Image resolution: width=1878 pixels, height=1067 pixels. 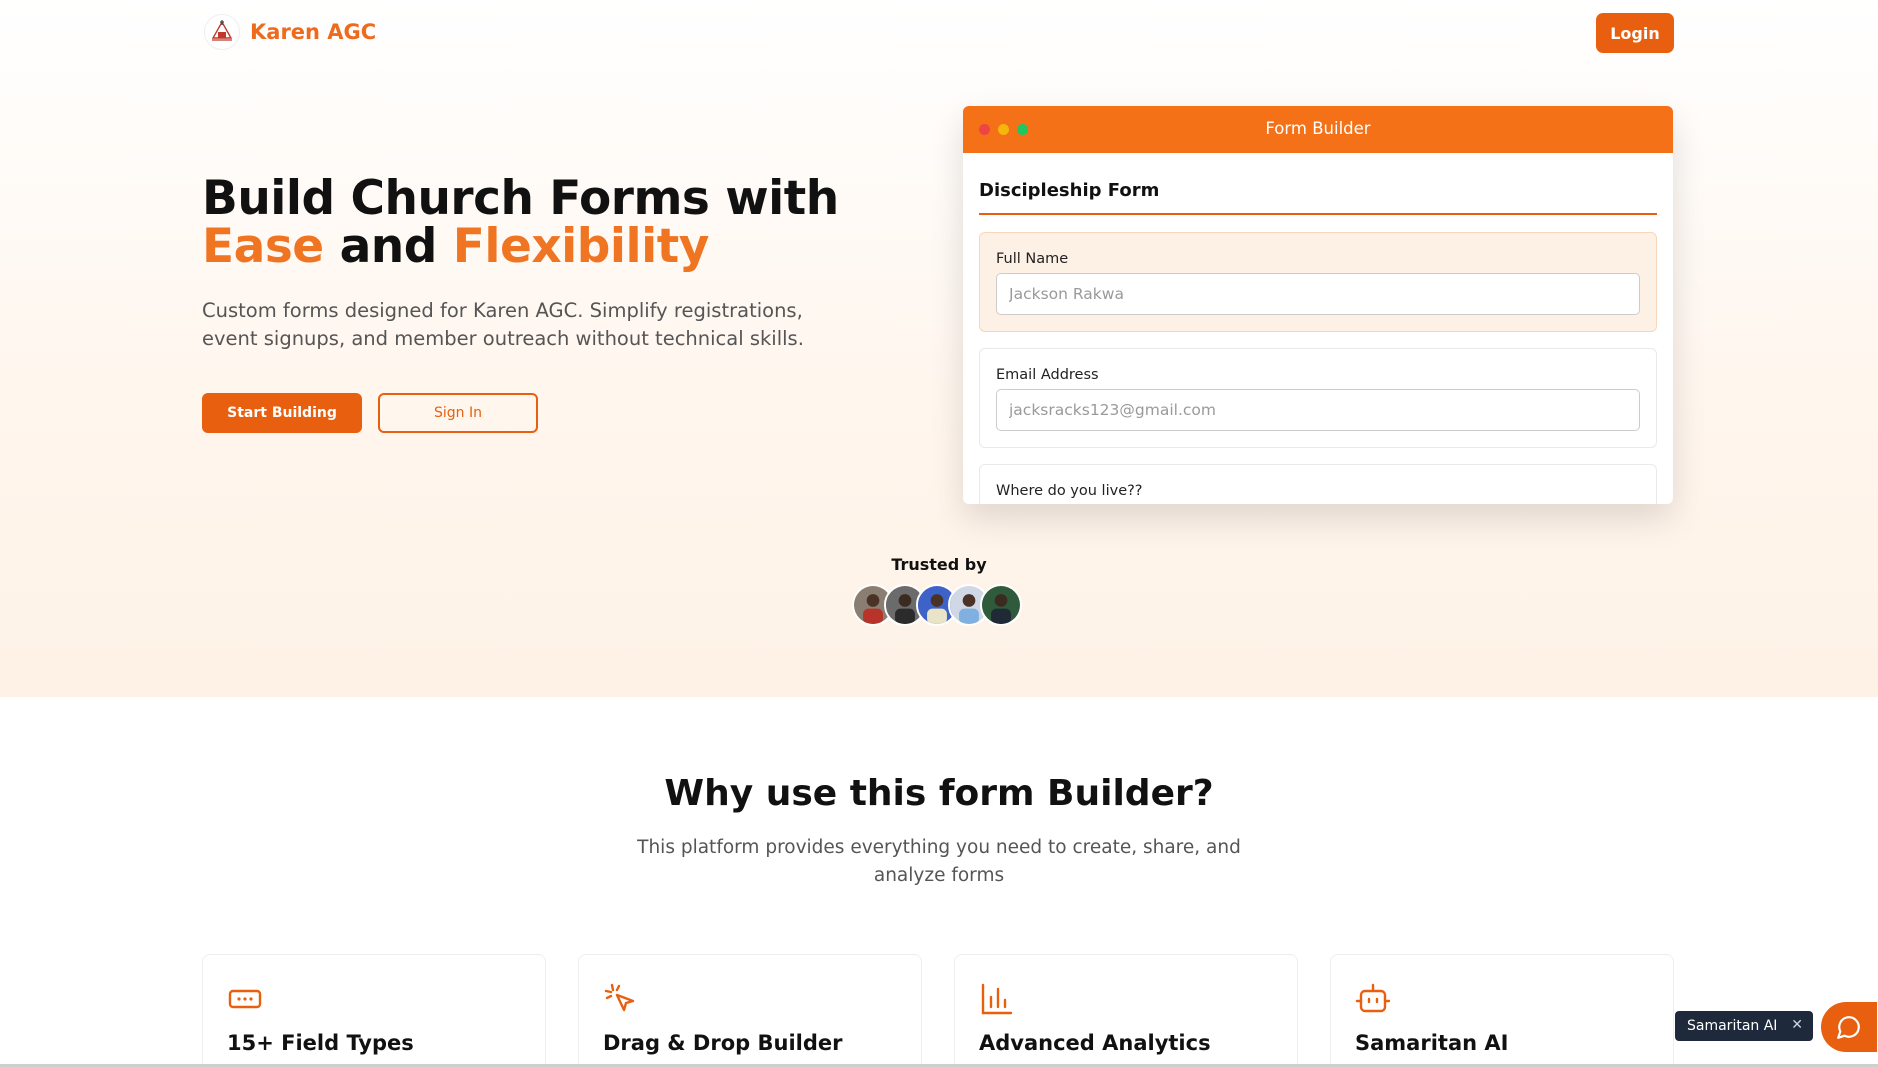 I want to click on close-icon: ✕, so click(x=1797, y=1025).